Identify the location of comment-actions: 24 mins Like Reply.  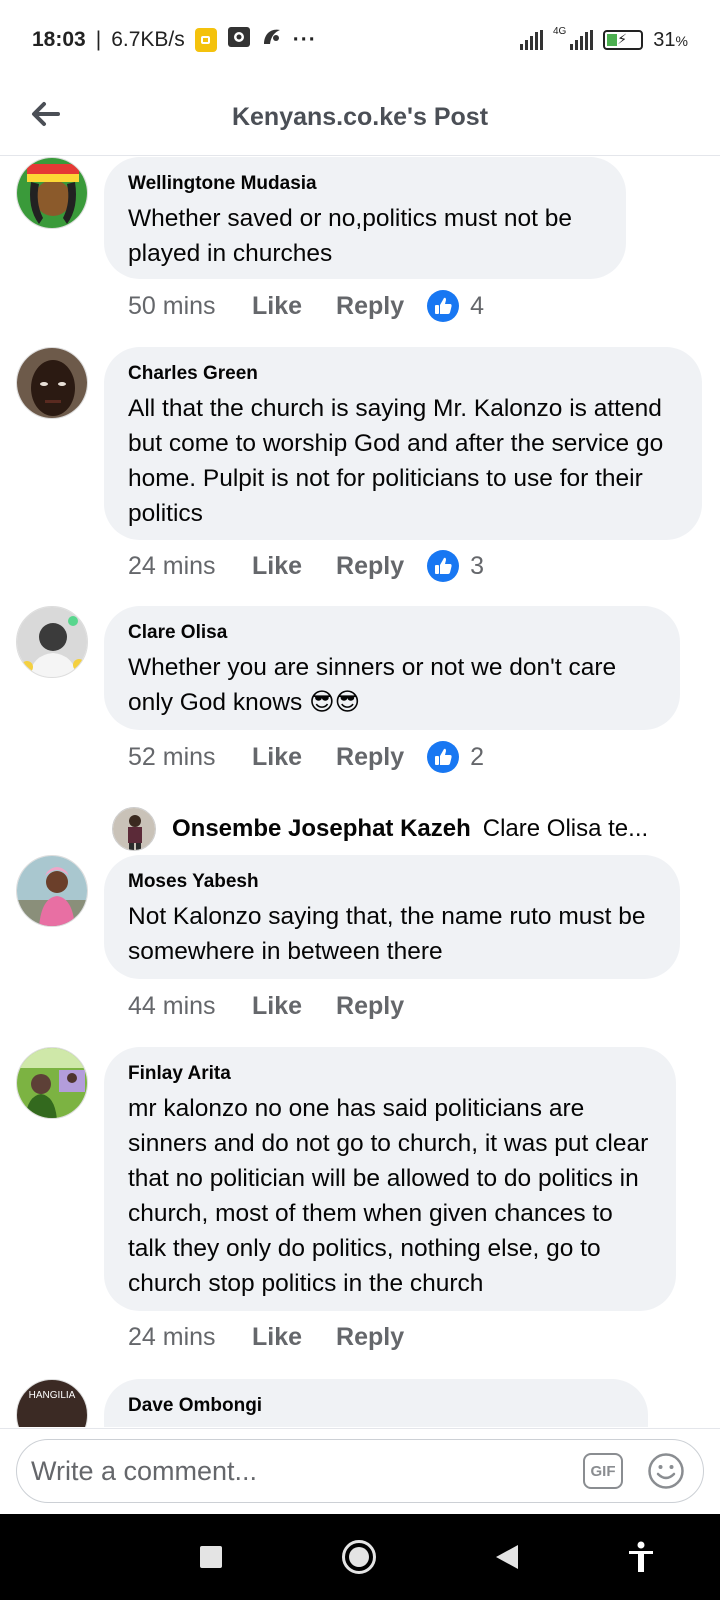
(277, 1337).